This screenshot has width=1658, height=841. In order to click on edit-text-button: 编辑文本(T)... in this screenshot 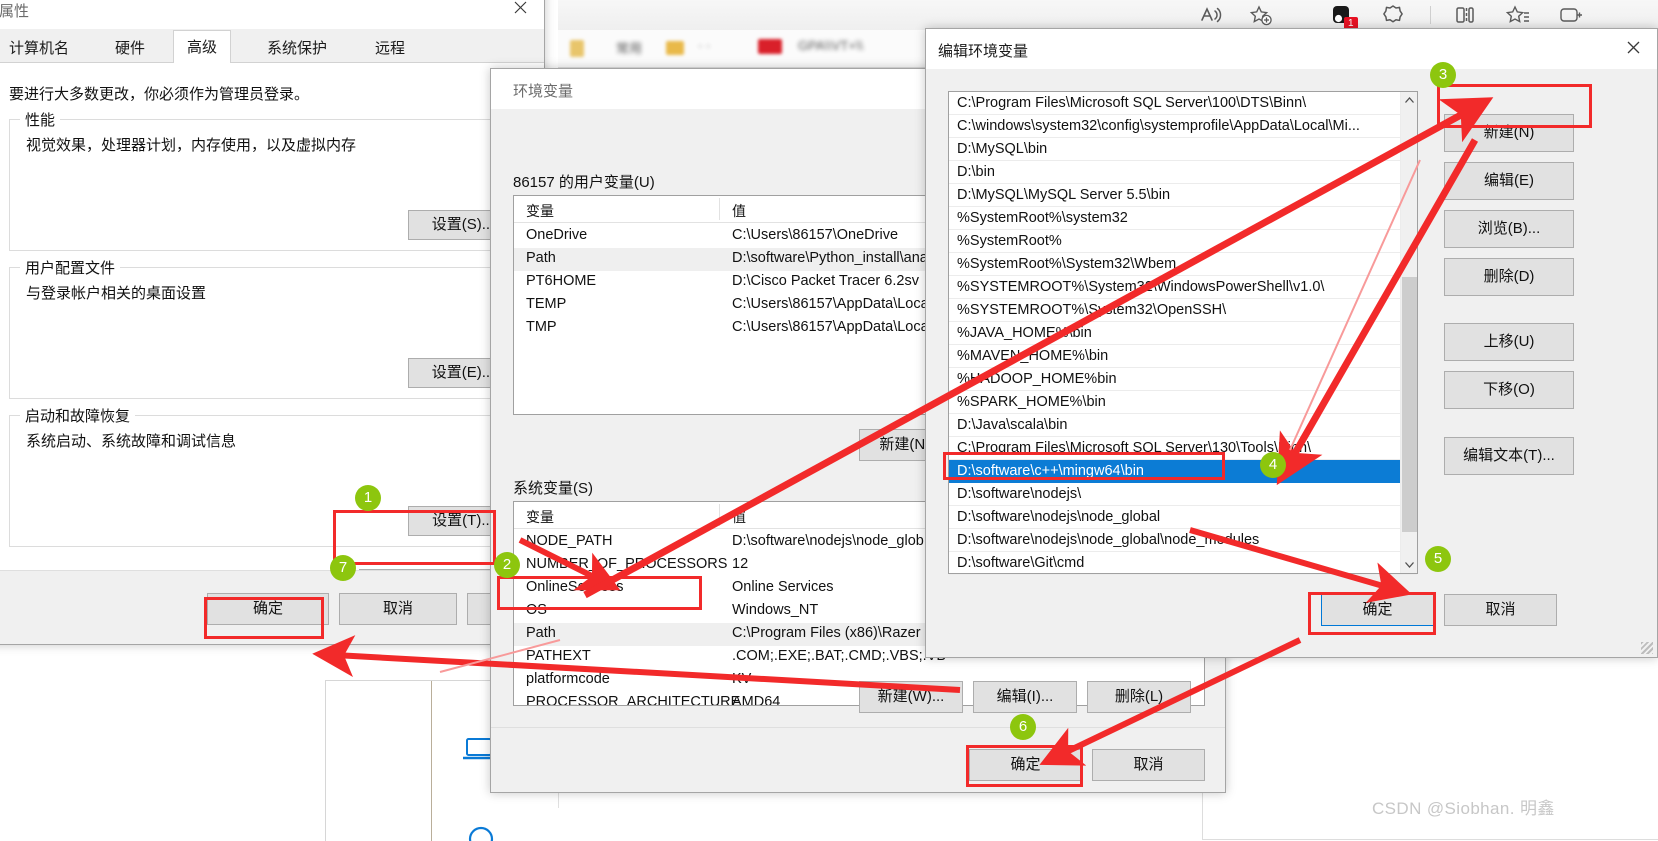, I will do `click(1509, 456)`.